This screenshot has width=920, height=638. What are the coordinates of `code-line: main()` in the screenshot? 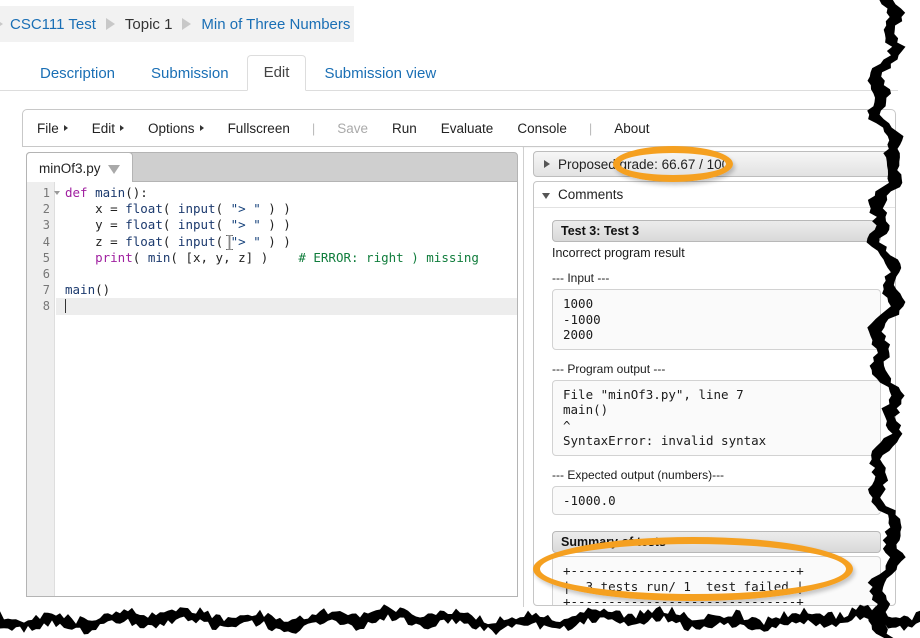 It's located at (291, 290).